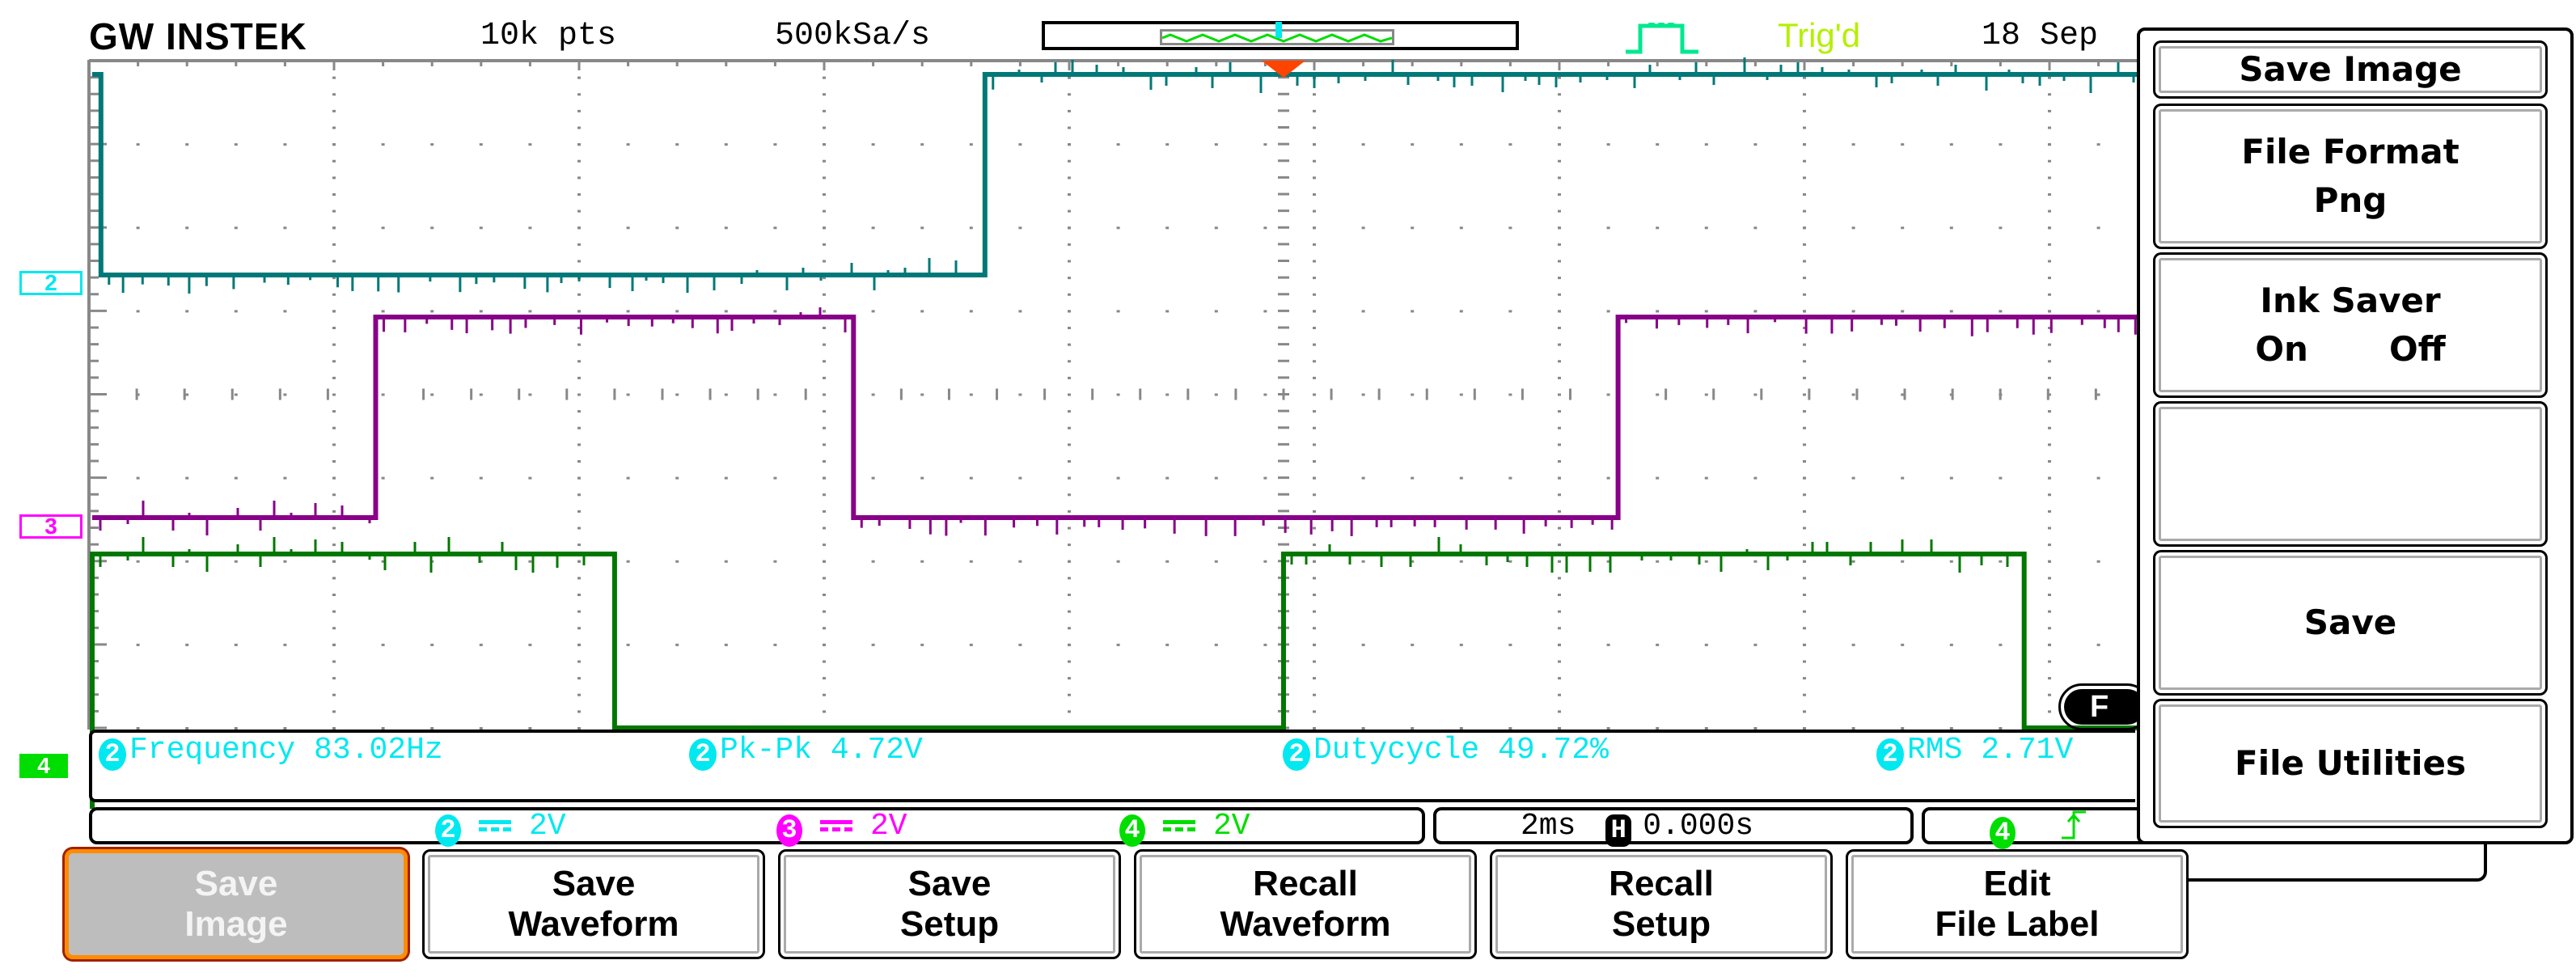  I want to click on timebase-status: 2ms H 0.000s, so click(1637, 828).